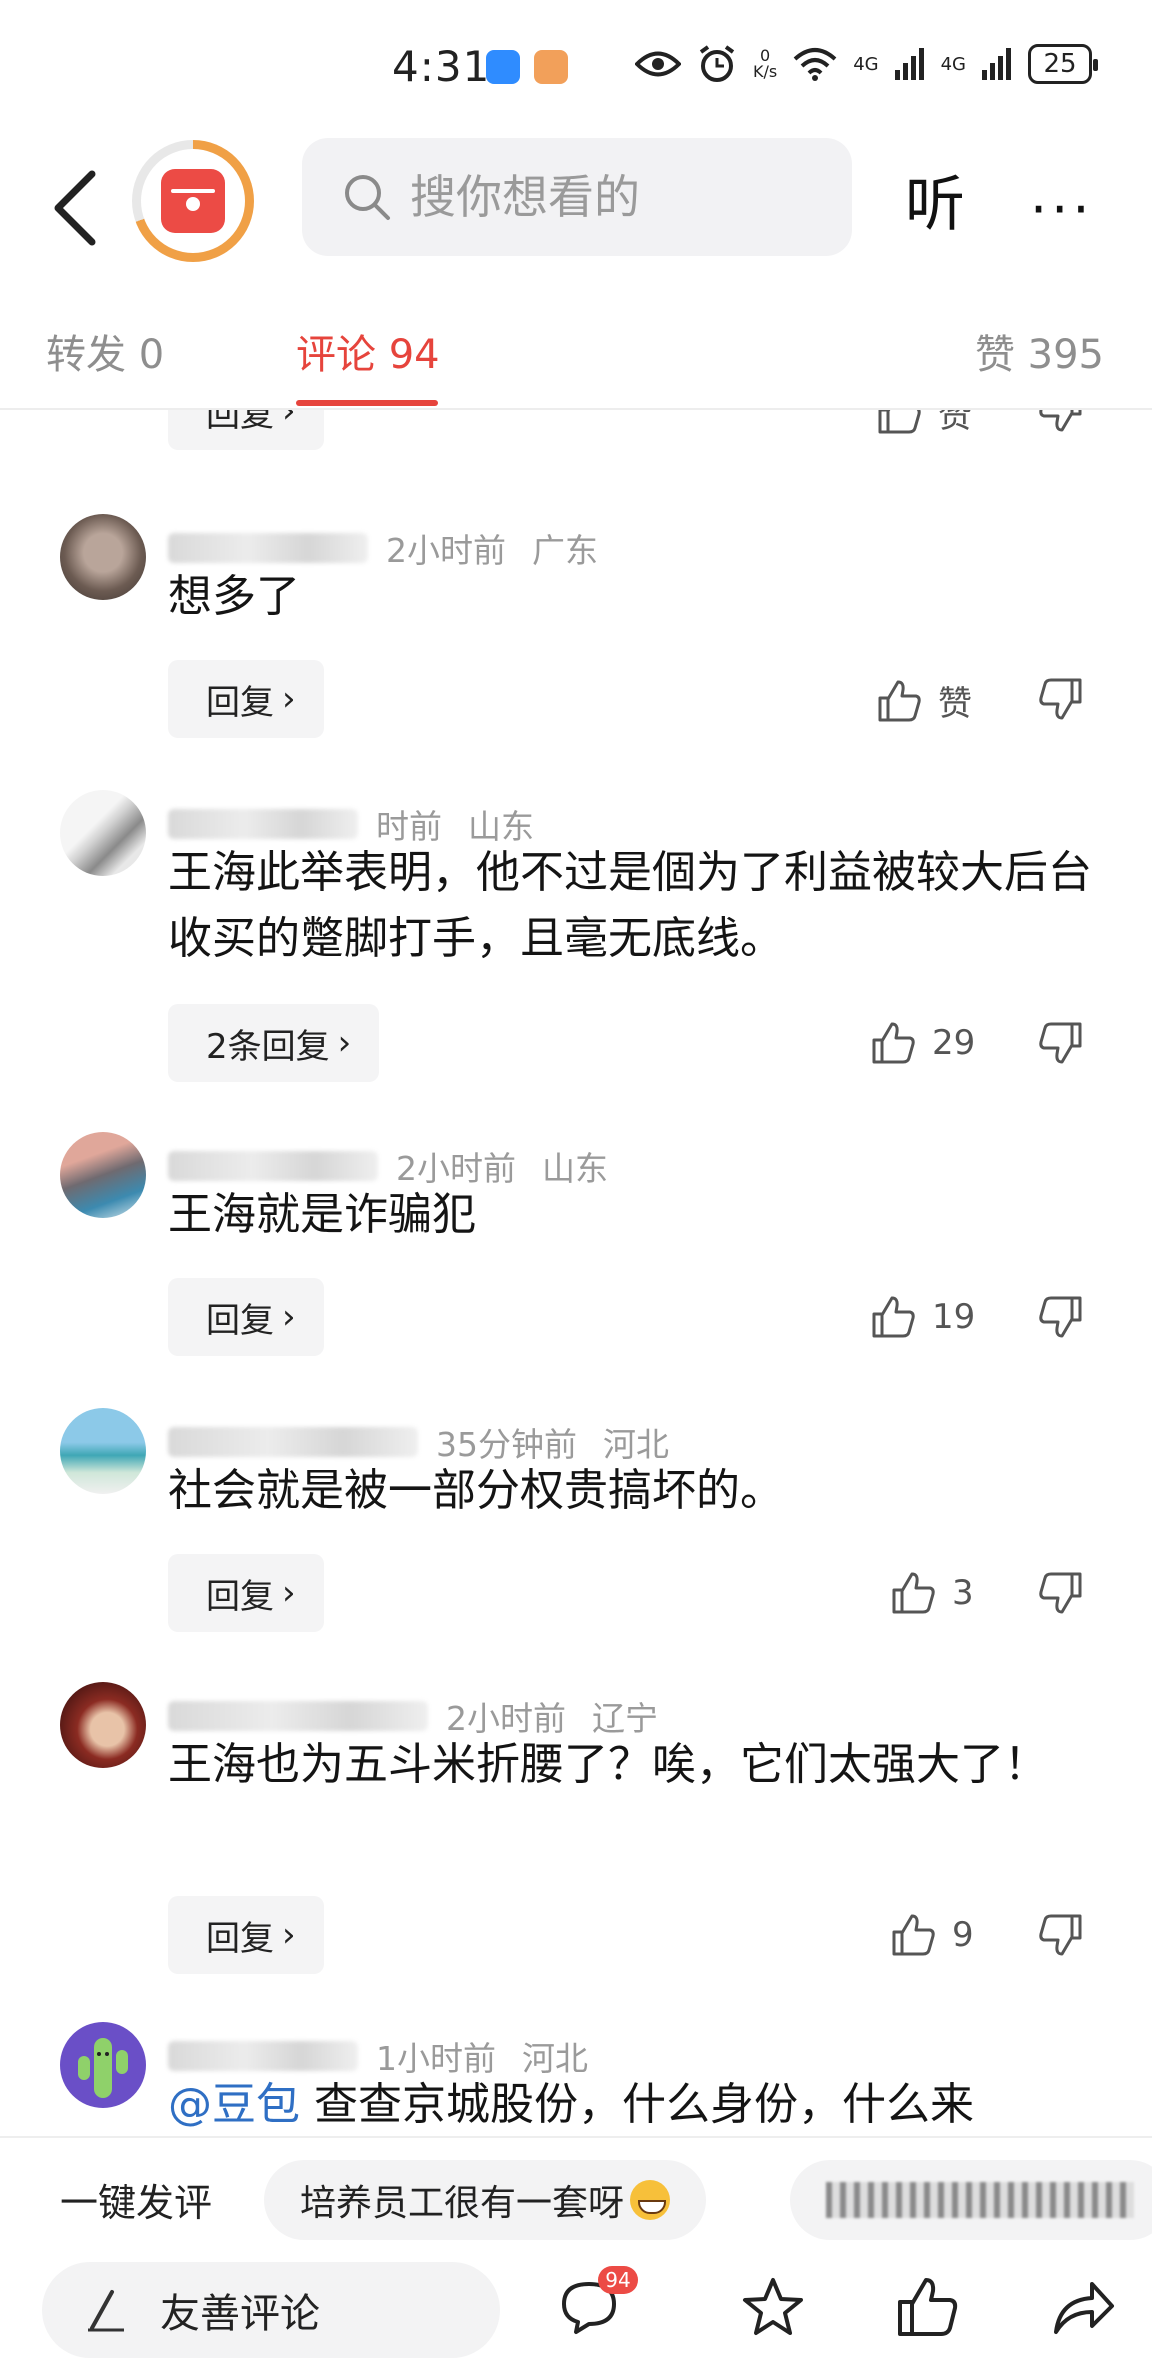 This screenshot has height=2376, width=1152. What do you see at coordinates (105, 351) in the screenshot?
I see `tab-forward: 转发 0` at bounding box center [105, 351].